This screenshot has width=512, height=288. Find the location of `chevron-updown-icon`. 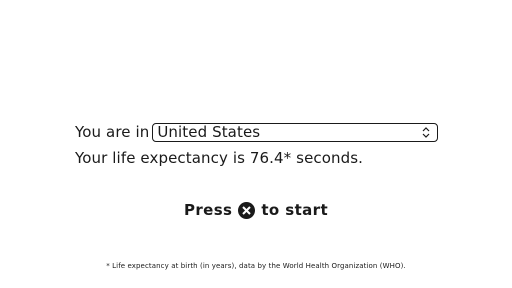

chevron-updown-icon is located at coordinates (426, 132).